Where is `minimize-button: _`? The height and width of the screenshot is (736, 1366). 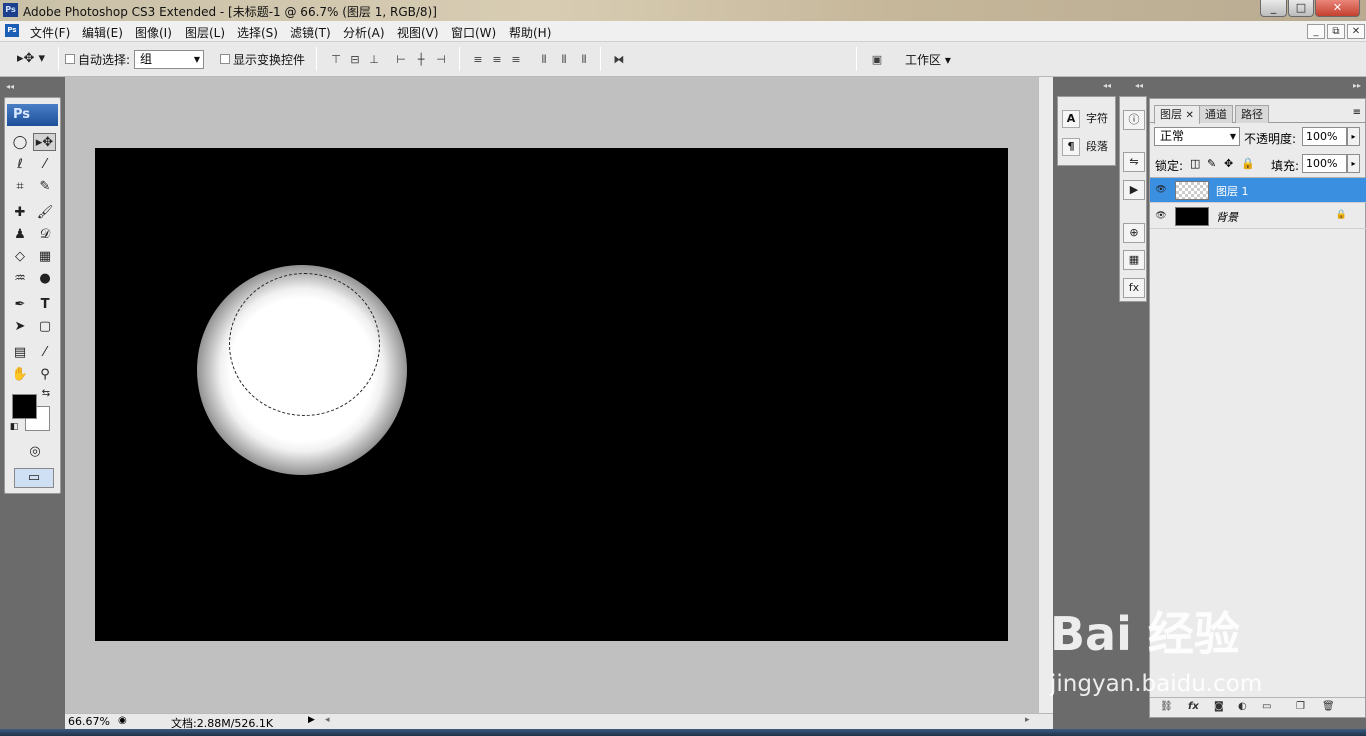
minimize-button: _ is located at coordinates (1273, 8).